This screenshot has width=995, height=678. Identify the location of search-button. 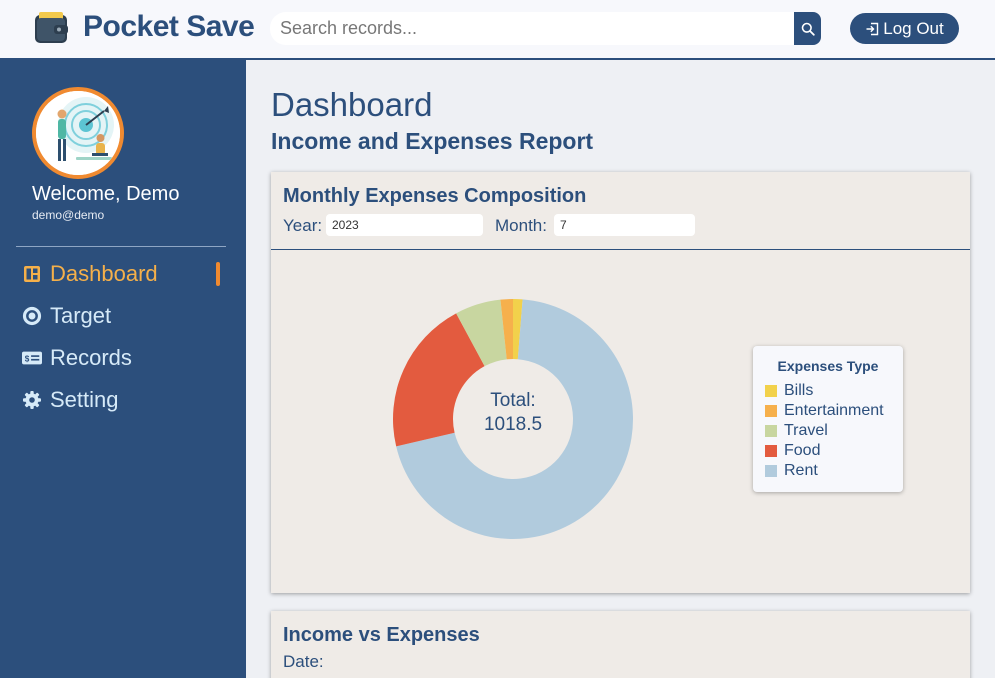
(807, 28).